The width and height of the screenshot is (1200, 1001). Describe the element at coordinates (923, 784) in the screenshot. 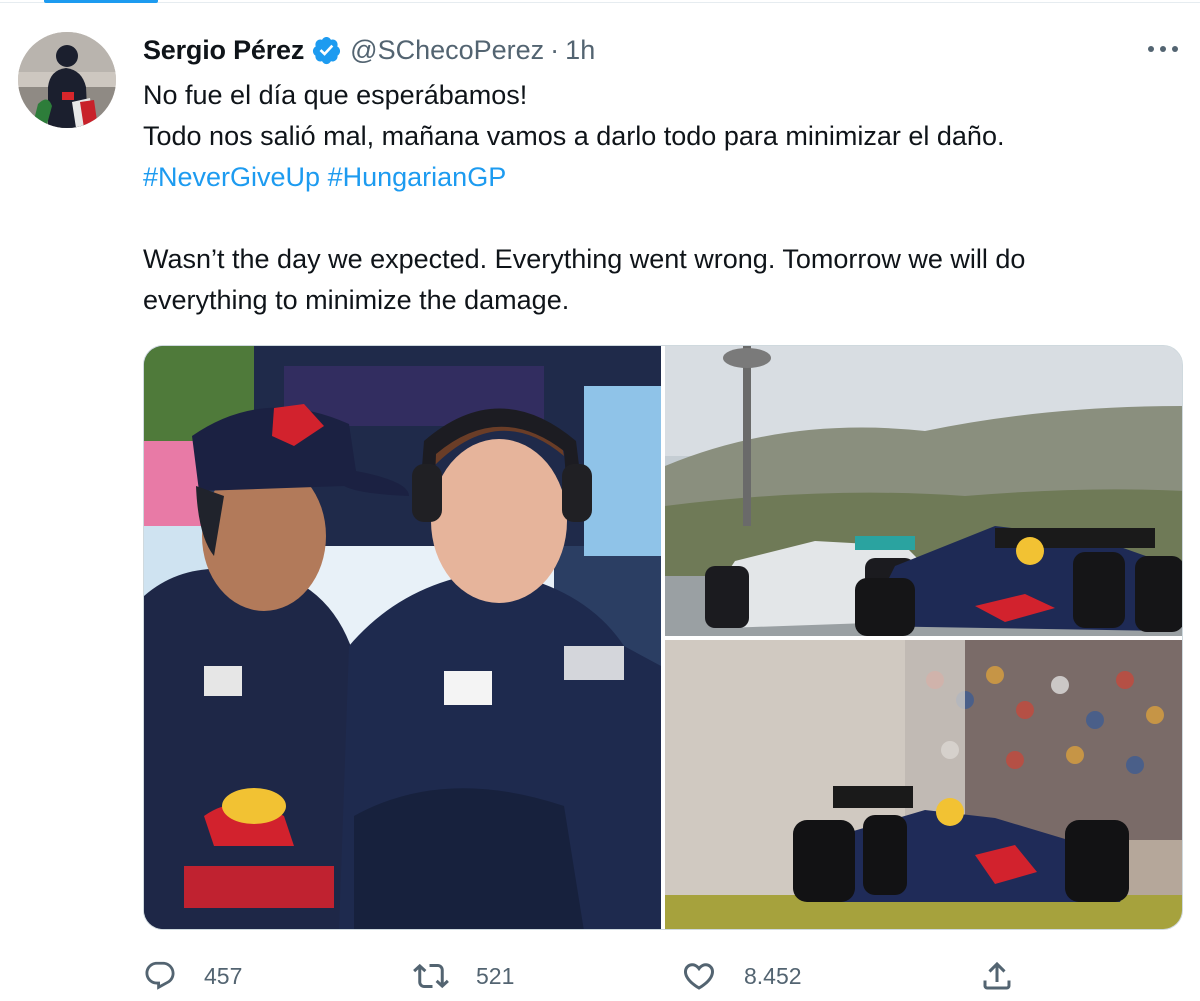

I see `photo-car-spray` at that location.